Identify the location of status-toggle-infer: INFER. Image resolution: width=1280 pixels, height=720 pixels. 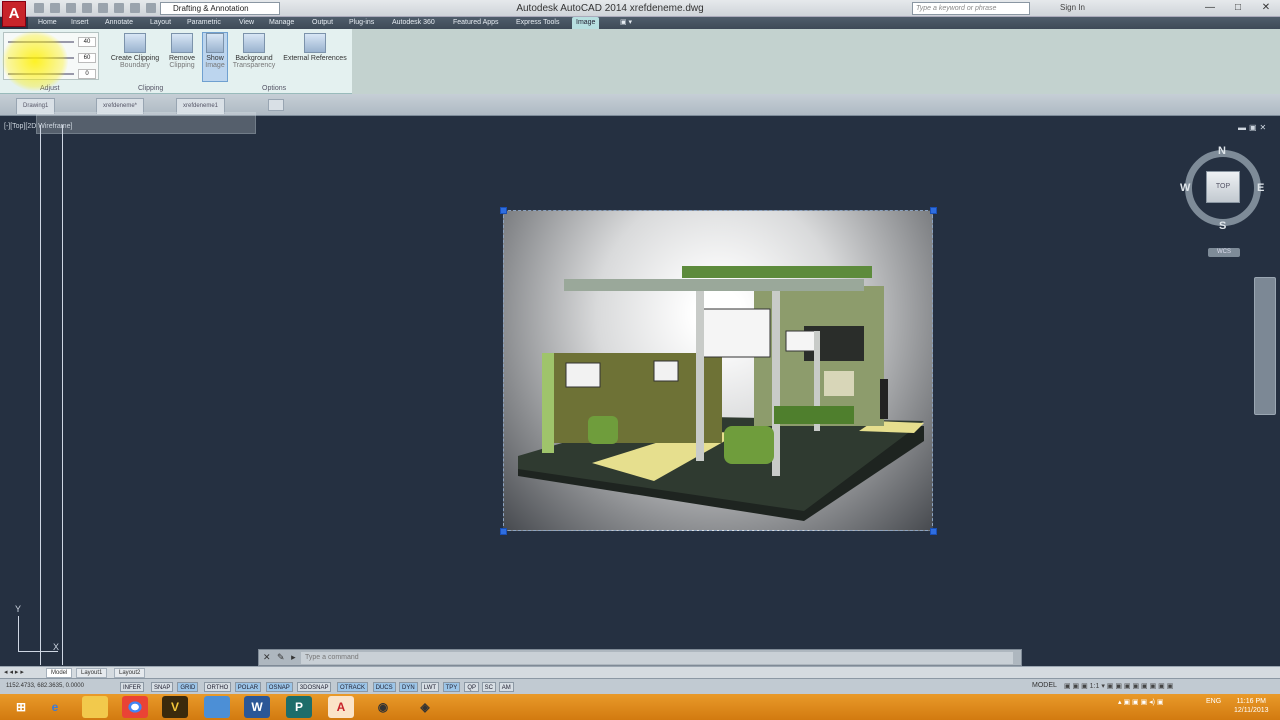
(132, 687).